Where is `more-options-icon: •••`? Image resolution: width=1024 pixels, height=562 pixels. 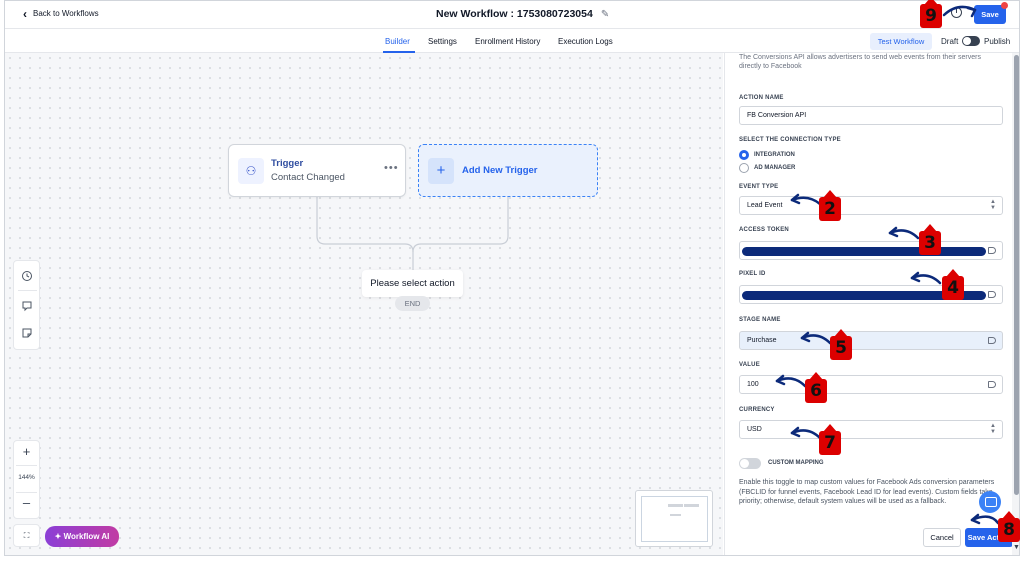
more-options-icon: ••• is located at coordinates (391, 168).